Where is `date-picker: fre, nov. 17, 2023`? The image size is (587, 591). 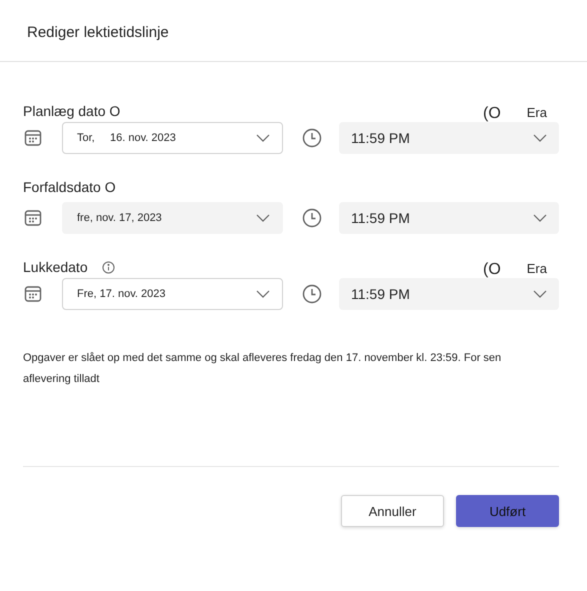
date-picker: fre, nov. 17, 2023 is located at coordinates (172, 218).